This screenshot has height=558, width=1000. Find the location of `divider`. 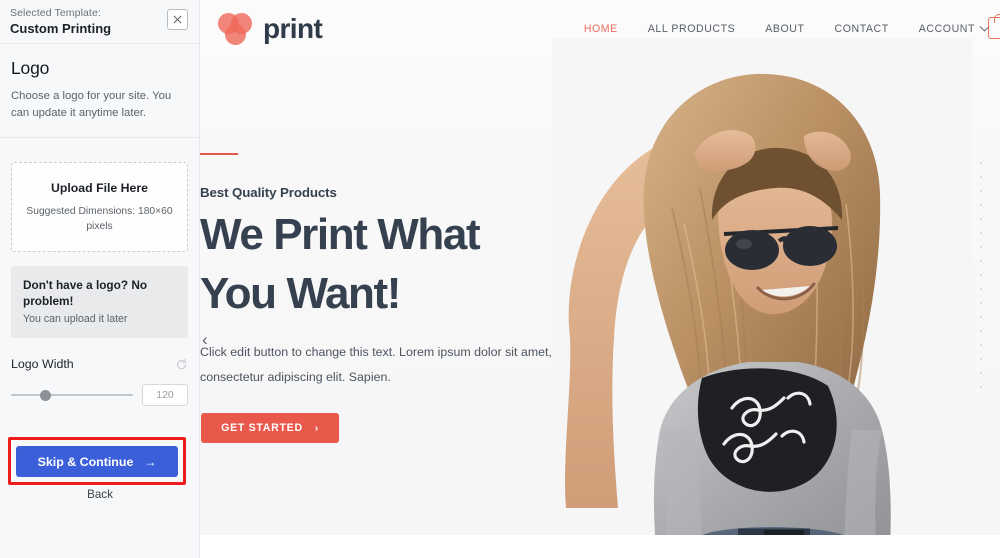

divider is located at coordinates (99, 137).